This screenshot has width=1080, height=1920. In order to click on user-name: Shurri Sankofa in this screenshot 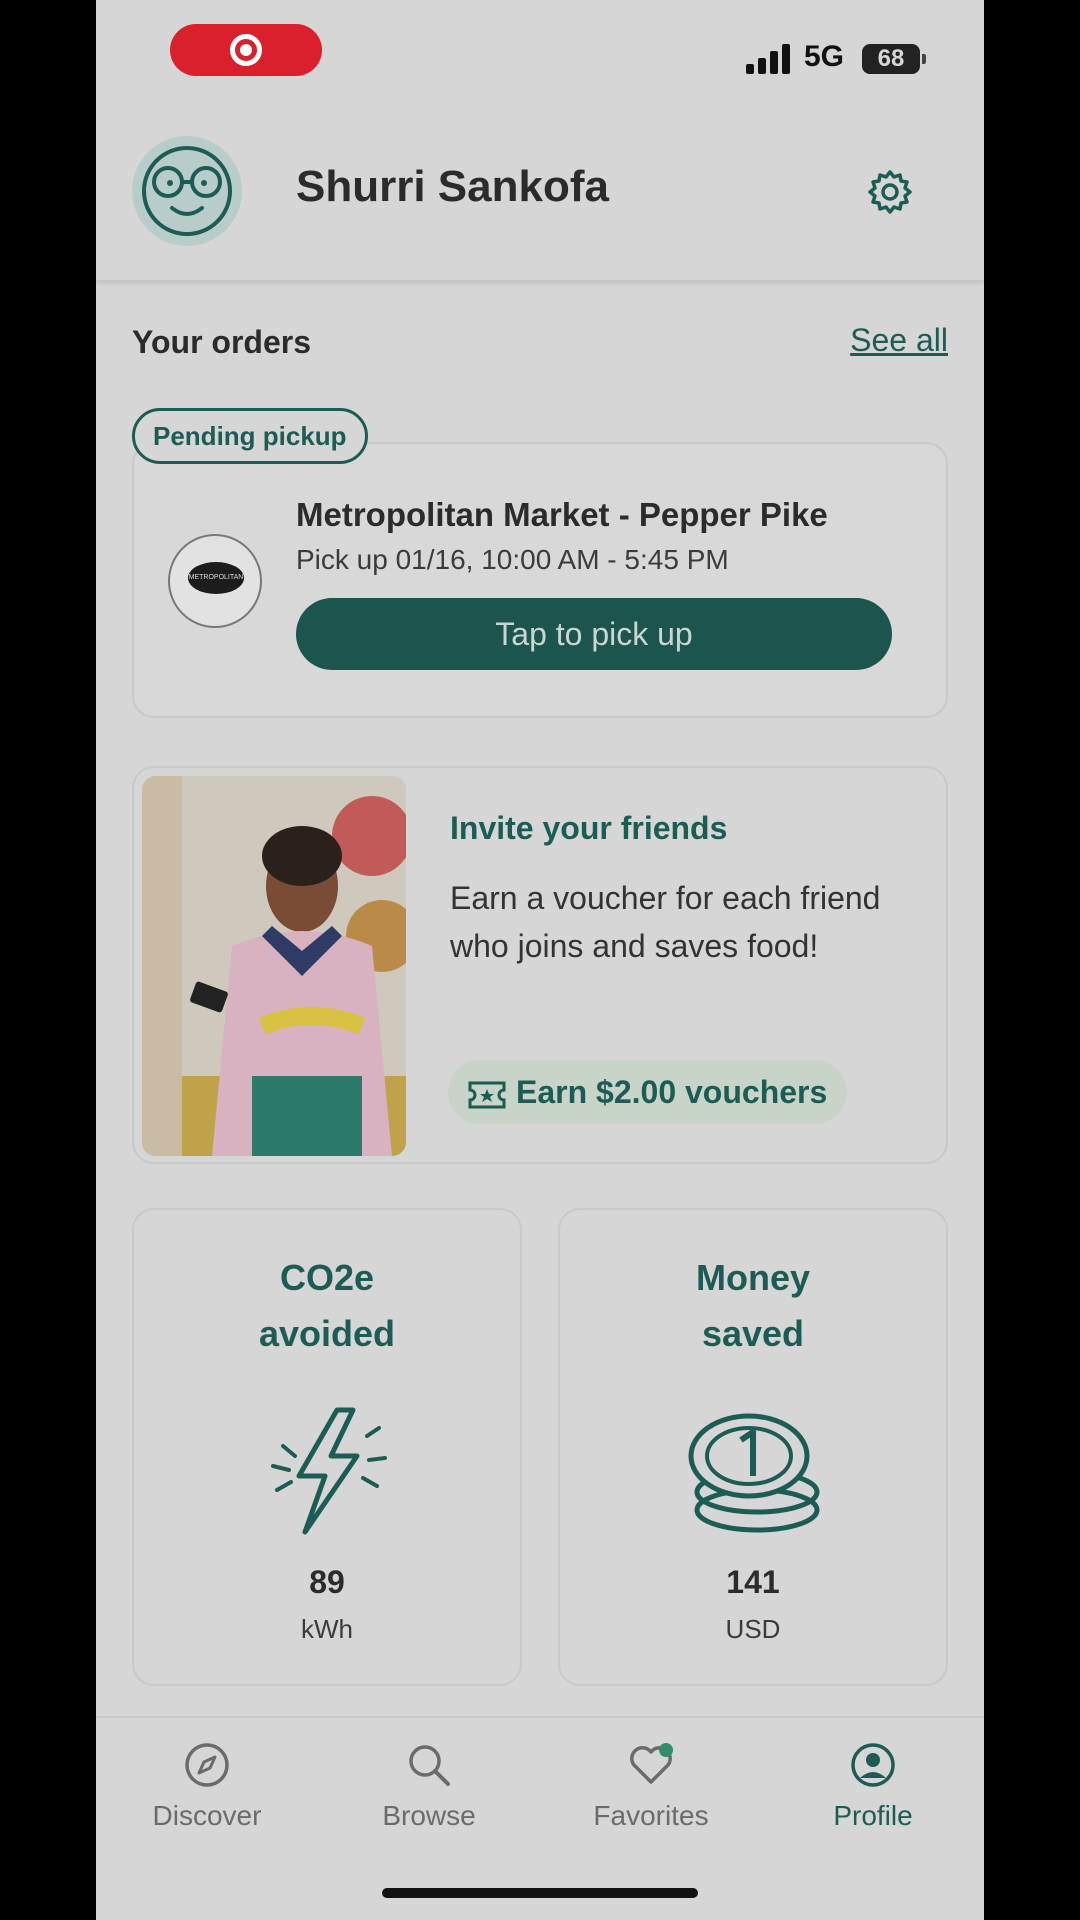, I will do `click(452, 186)`.